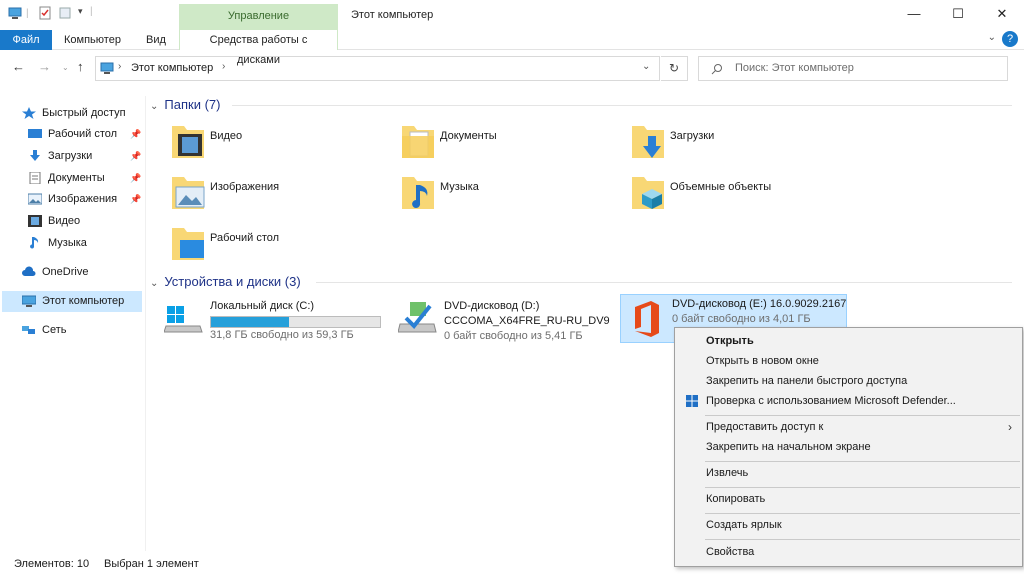  I want to click on title-bar: | ▾ | Управление Этот компьютер — ☐ ✕, so click(512, 15).